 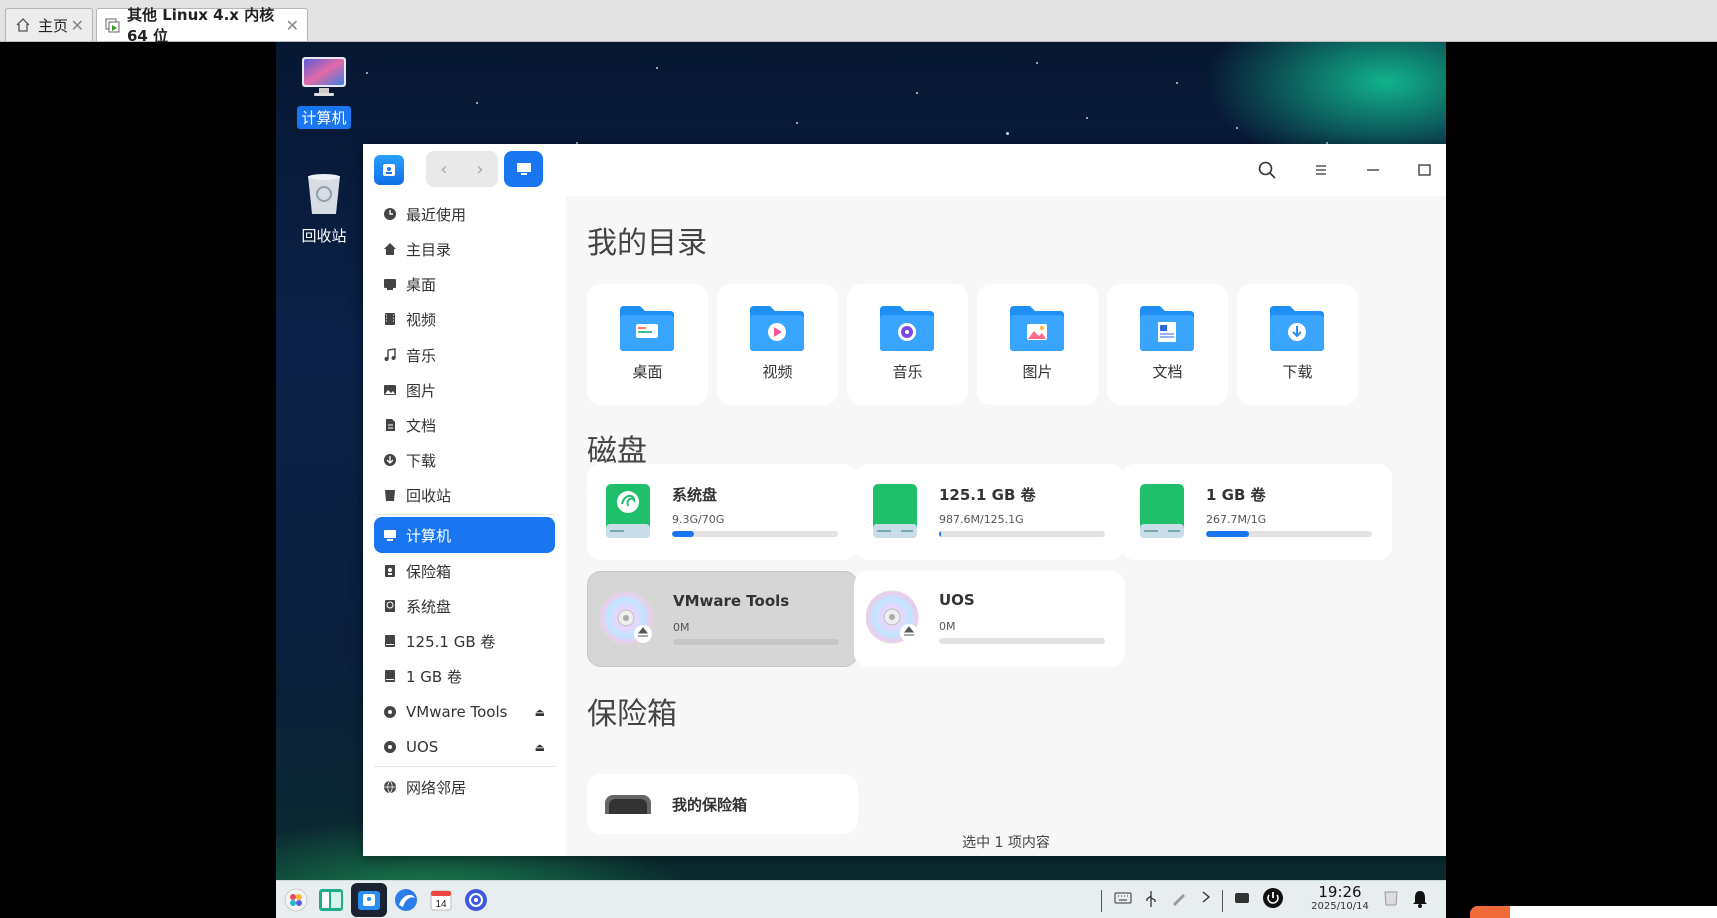 I want to click on directory-card: 下载, so click(x=1297, y=344).